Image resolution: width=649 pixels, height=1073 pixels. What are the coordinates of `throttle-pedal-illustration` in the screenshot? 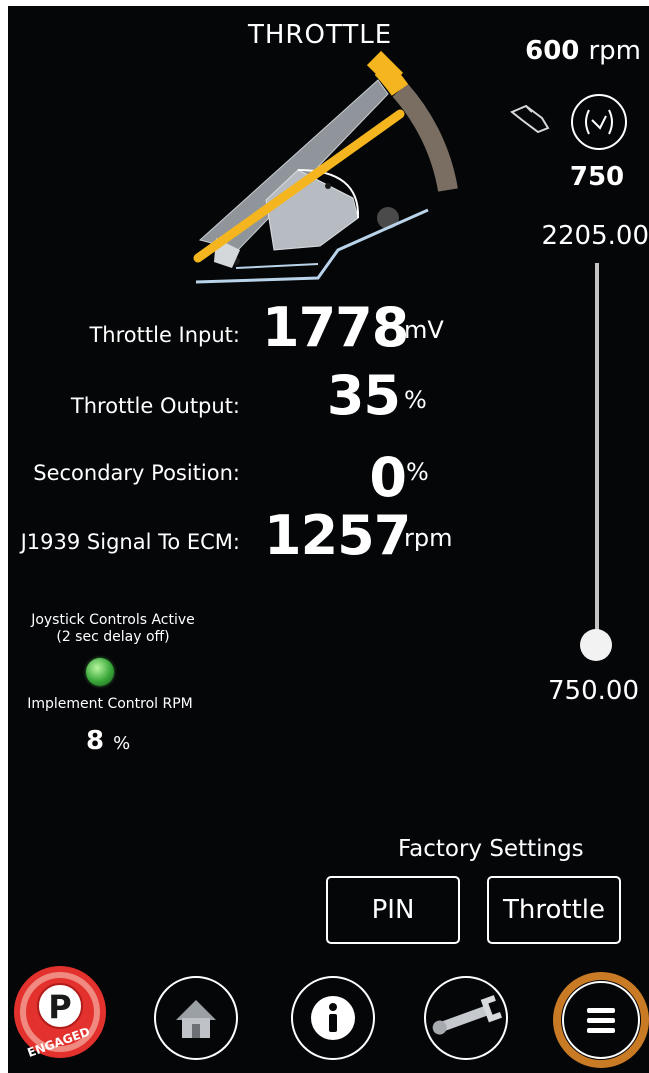 It's located at (325, 167).